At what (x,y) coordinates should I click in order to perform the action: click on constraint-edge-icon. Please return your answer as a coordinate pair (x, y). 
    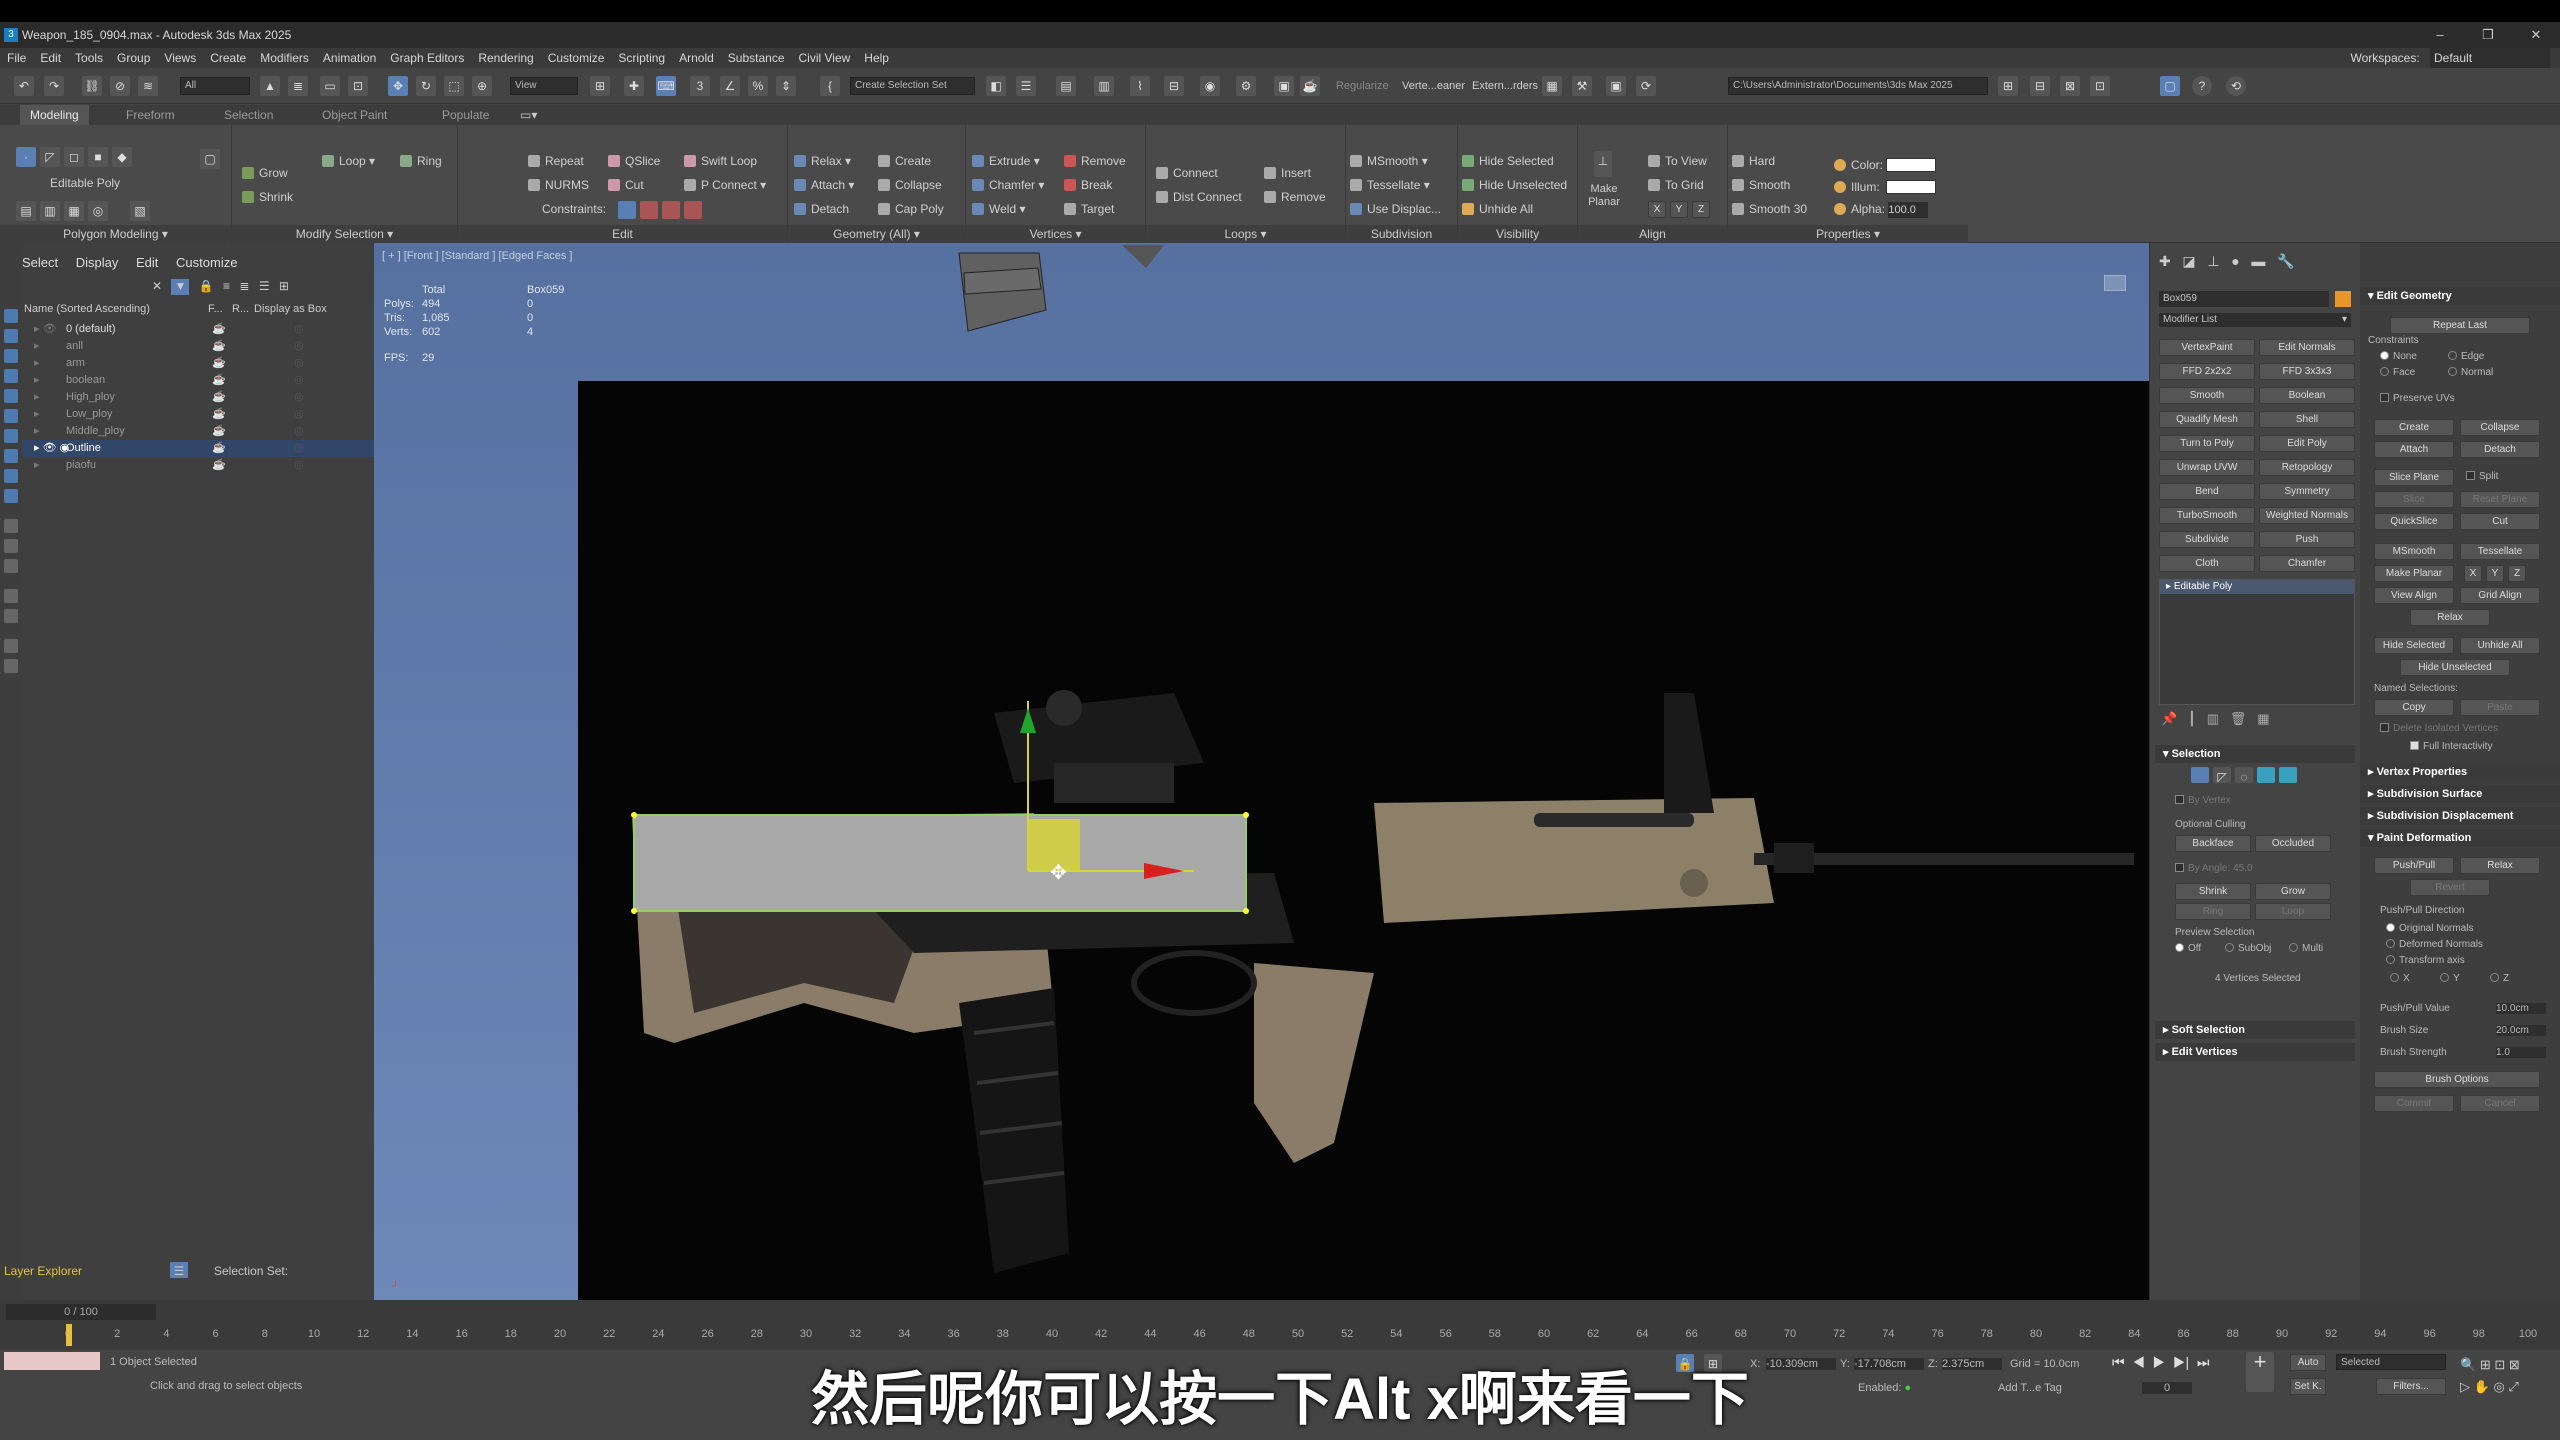
    Looking at the image, I should click on (649, 210).